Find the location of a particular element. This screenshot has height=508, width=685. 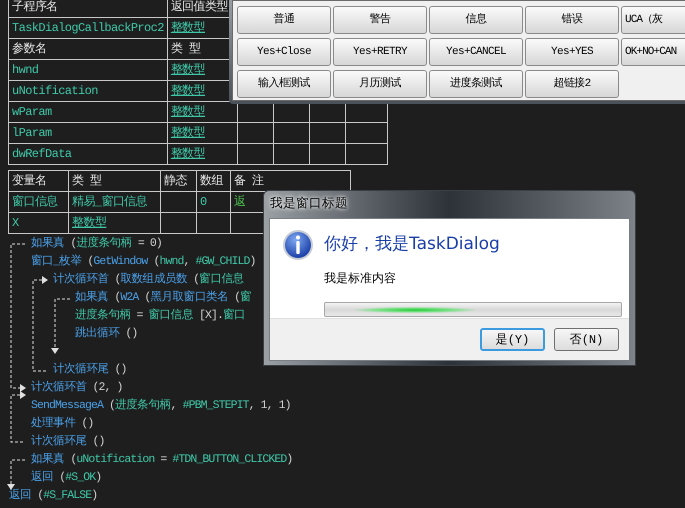

table-cell-text: 返回值类型 is located at coordinates (199, 7).